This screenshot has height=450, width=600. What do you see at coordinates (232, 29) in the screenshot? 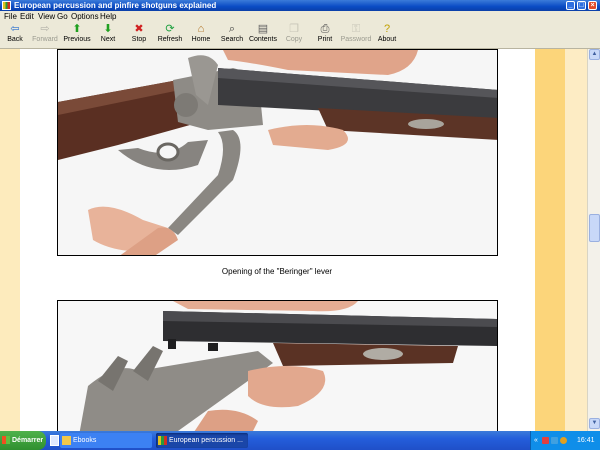
I see `search-icon: ⌕` at bounding box center [232, 29].